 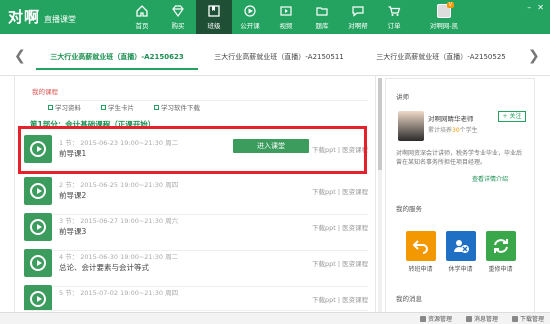 What do you see at coordinates (286, 11) in the screenshot?
I see `video-icon` at bounding box center [286, 11].